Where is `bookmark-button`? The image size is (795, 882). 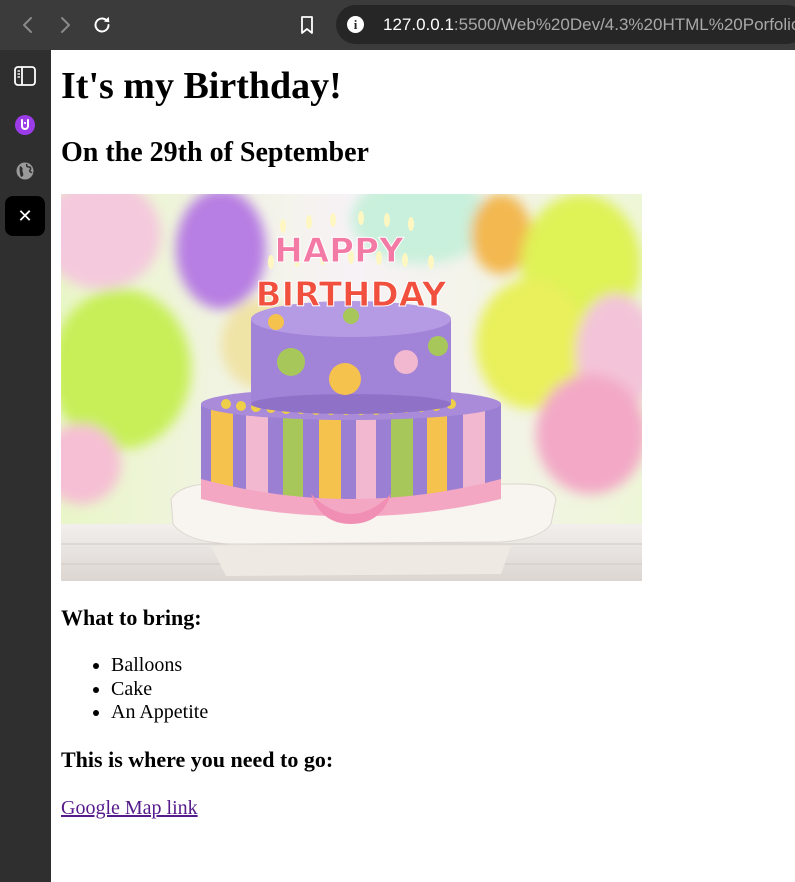 bookmark-button is located at coordinates (307, 25).